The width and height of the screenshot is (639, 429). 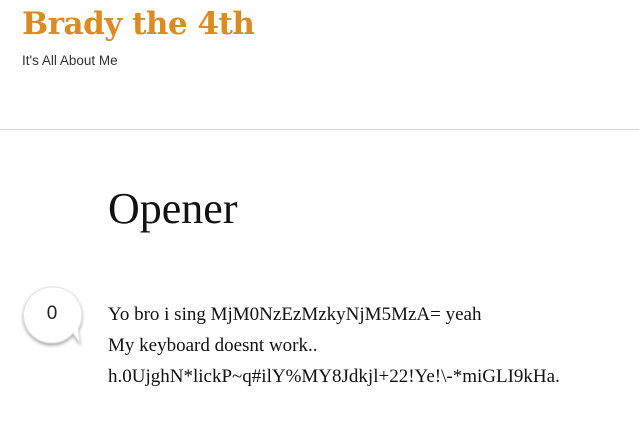 I want to click on post-content-line: Yo bro i sing MjM0NzEzMzkyNjM5MzA= yeah, so click(x=295, y=314).